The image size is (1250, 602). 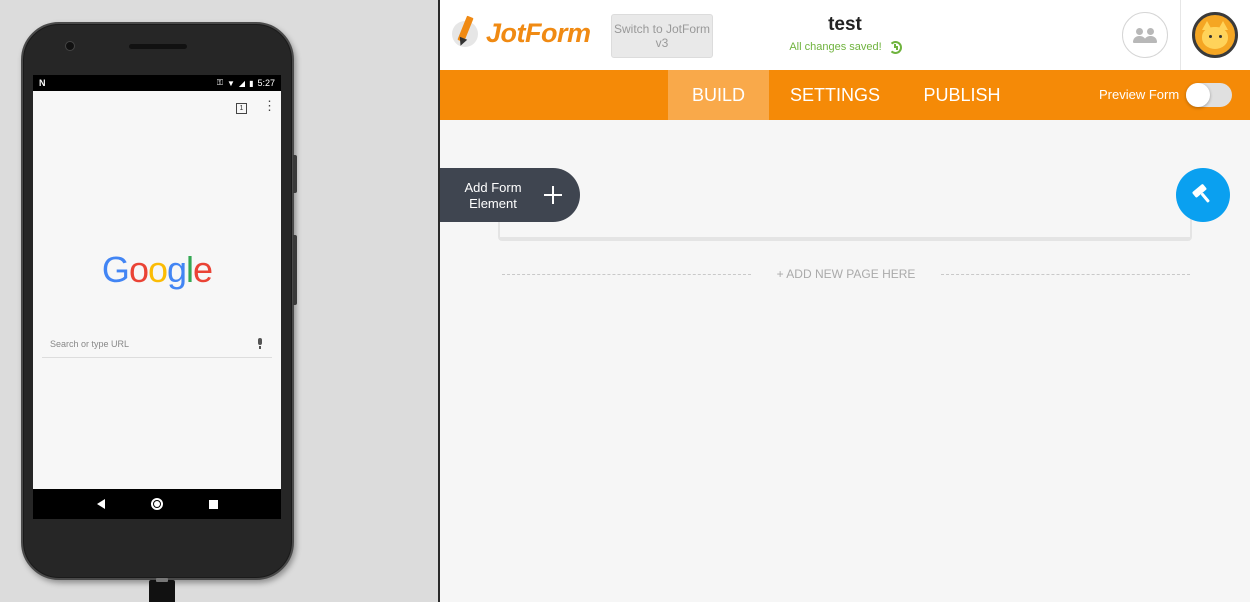 I want to click on phone-camera, so click(x=70, y=46).